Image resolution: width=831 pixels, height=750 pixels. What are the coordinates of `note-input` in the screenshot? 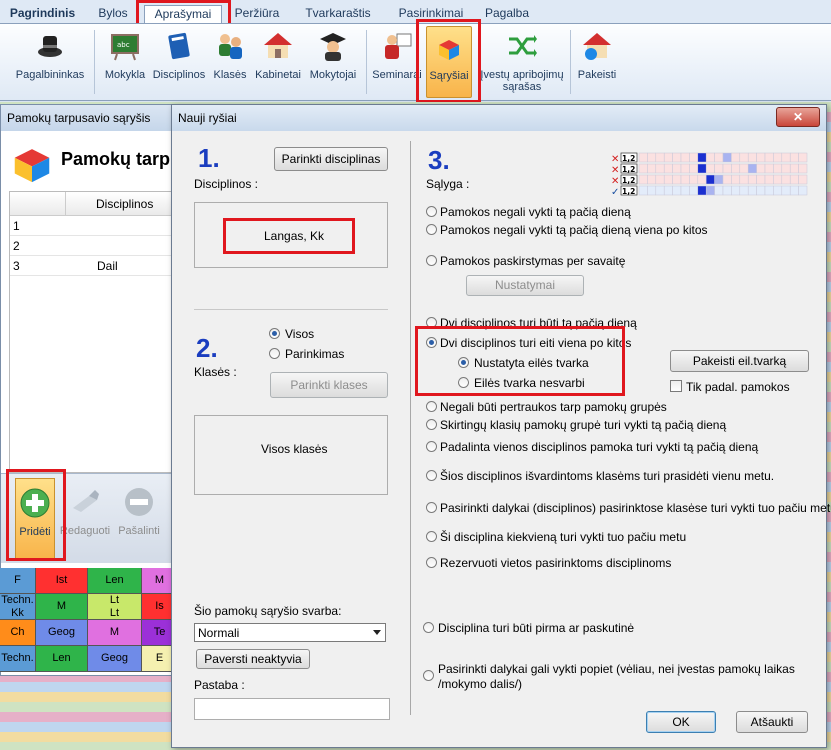 It's located at (292, 709).